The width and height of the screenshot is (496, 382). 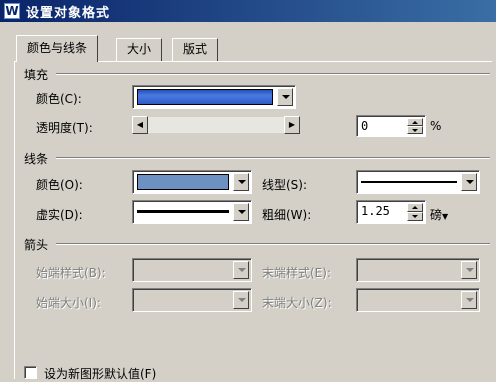 I want to click on title-bar: W 设置对象格式, so click(x=248, y=11).